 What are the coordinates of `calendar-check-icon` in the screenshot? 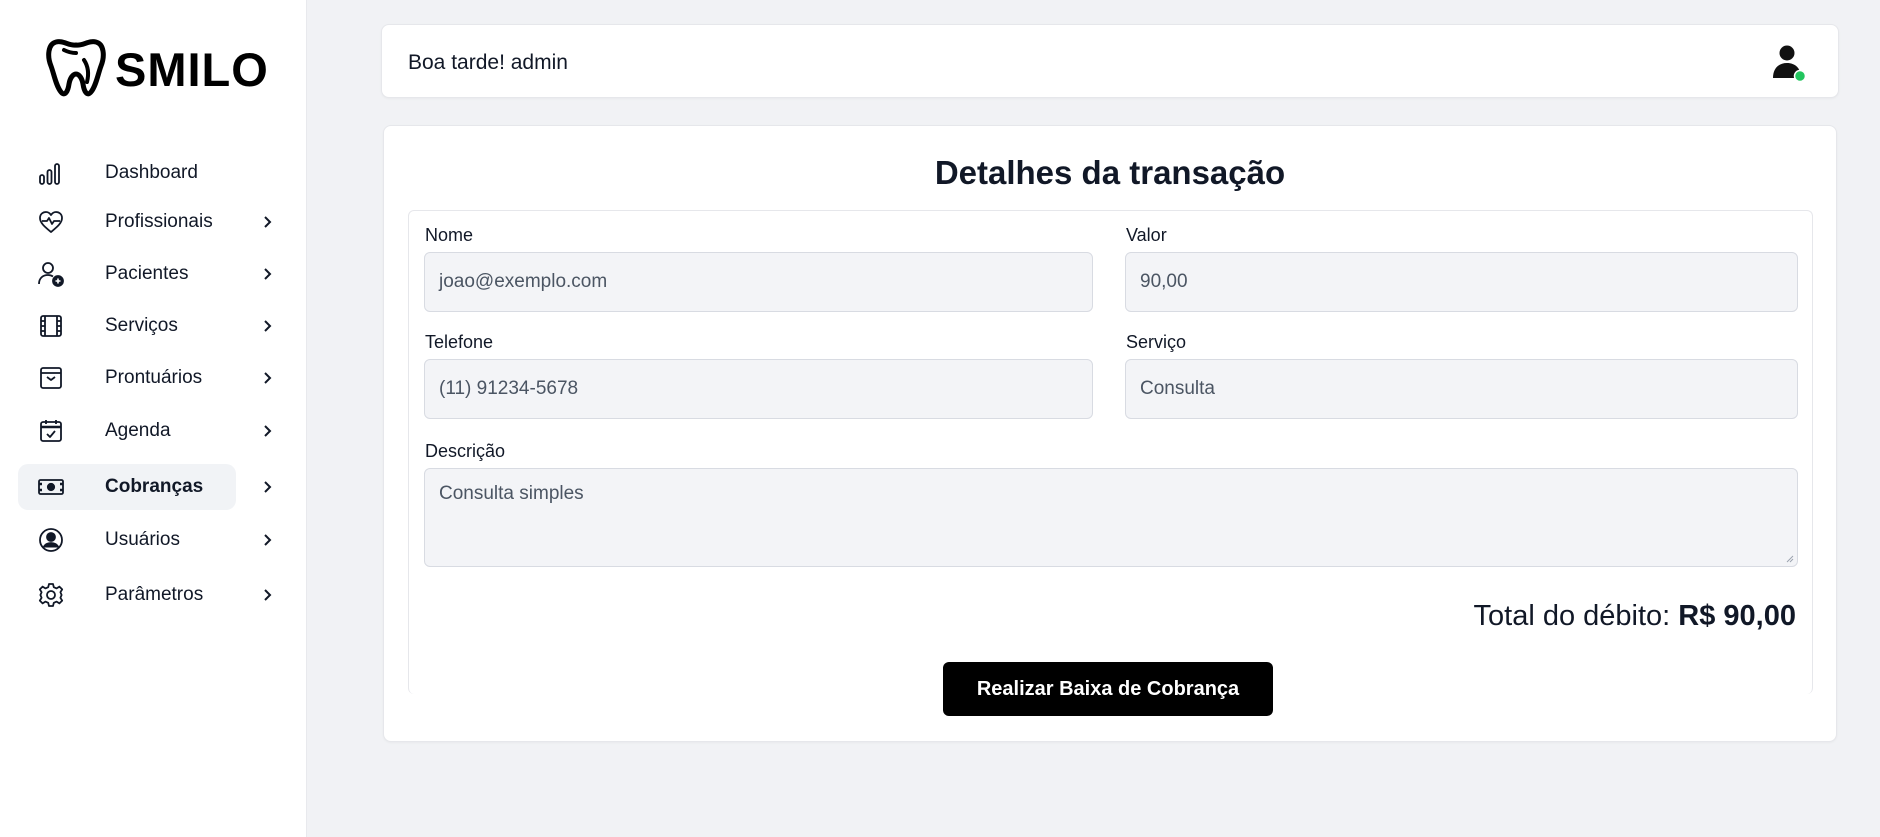 It's located at (51, 431).